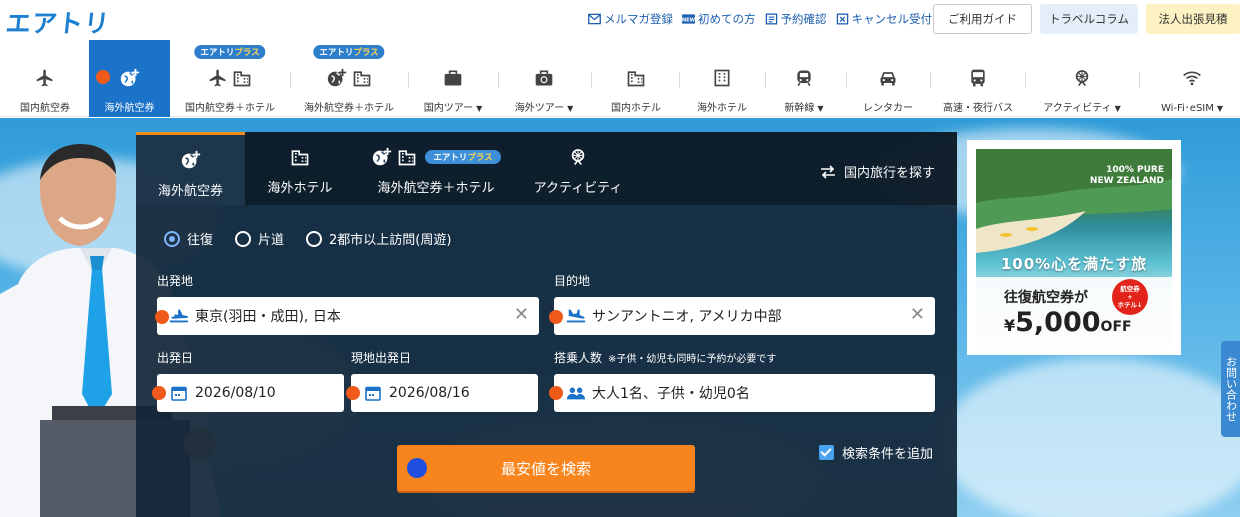 Image resolution: width=1240 pixels, height=517 pixels. I want to click on nav-label: 国内航空券＋ホテル, so click(230, 108).